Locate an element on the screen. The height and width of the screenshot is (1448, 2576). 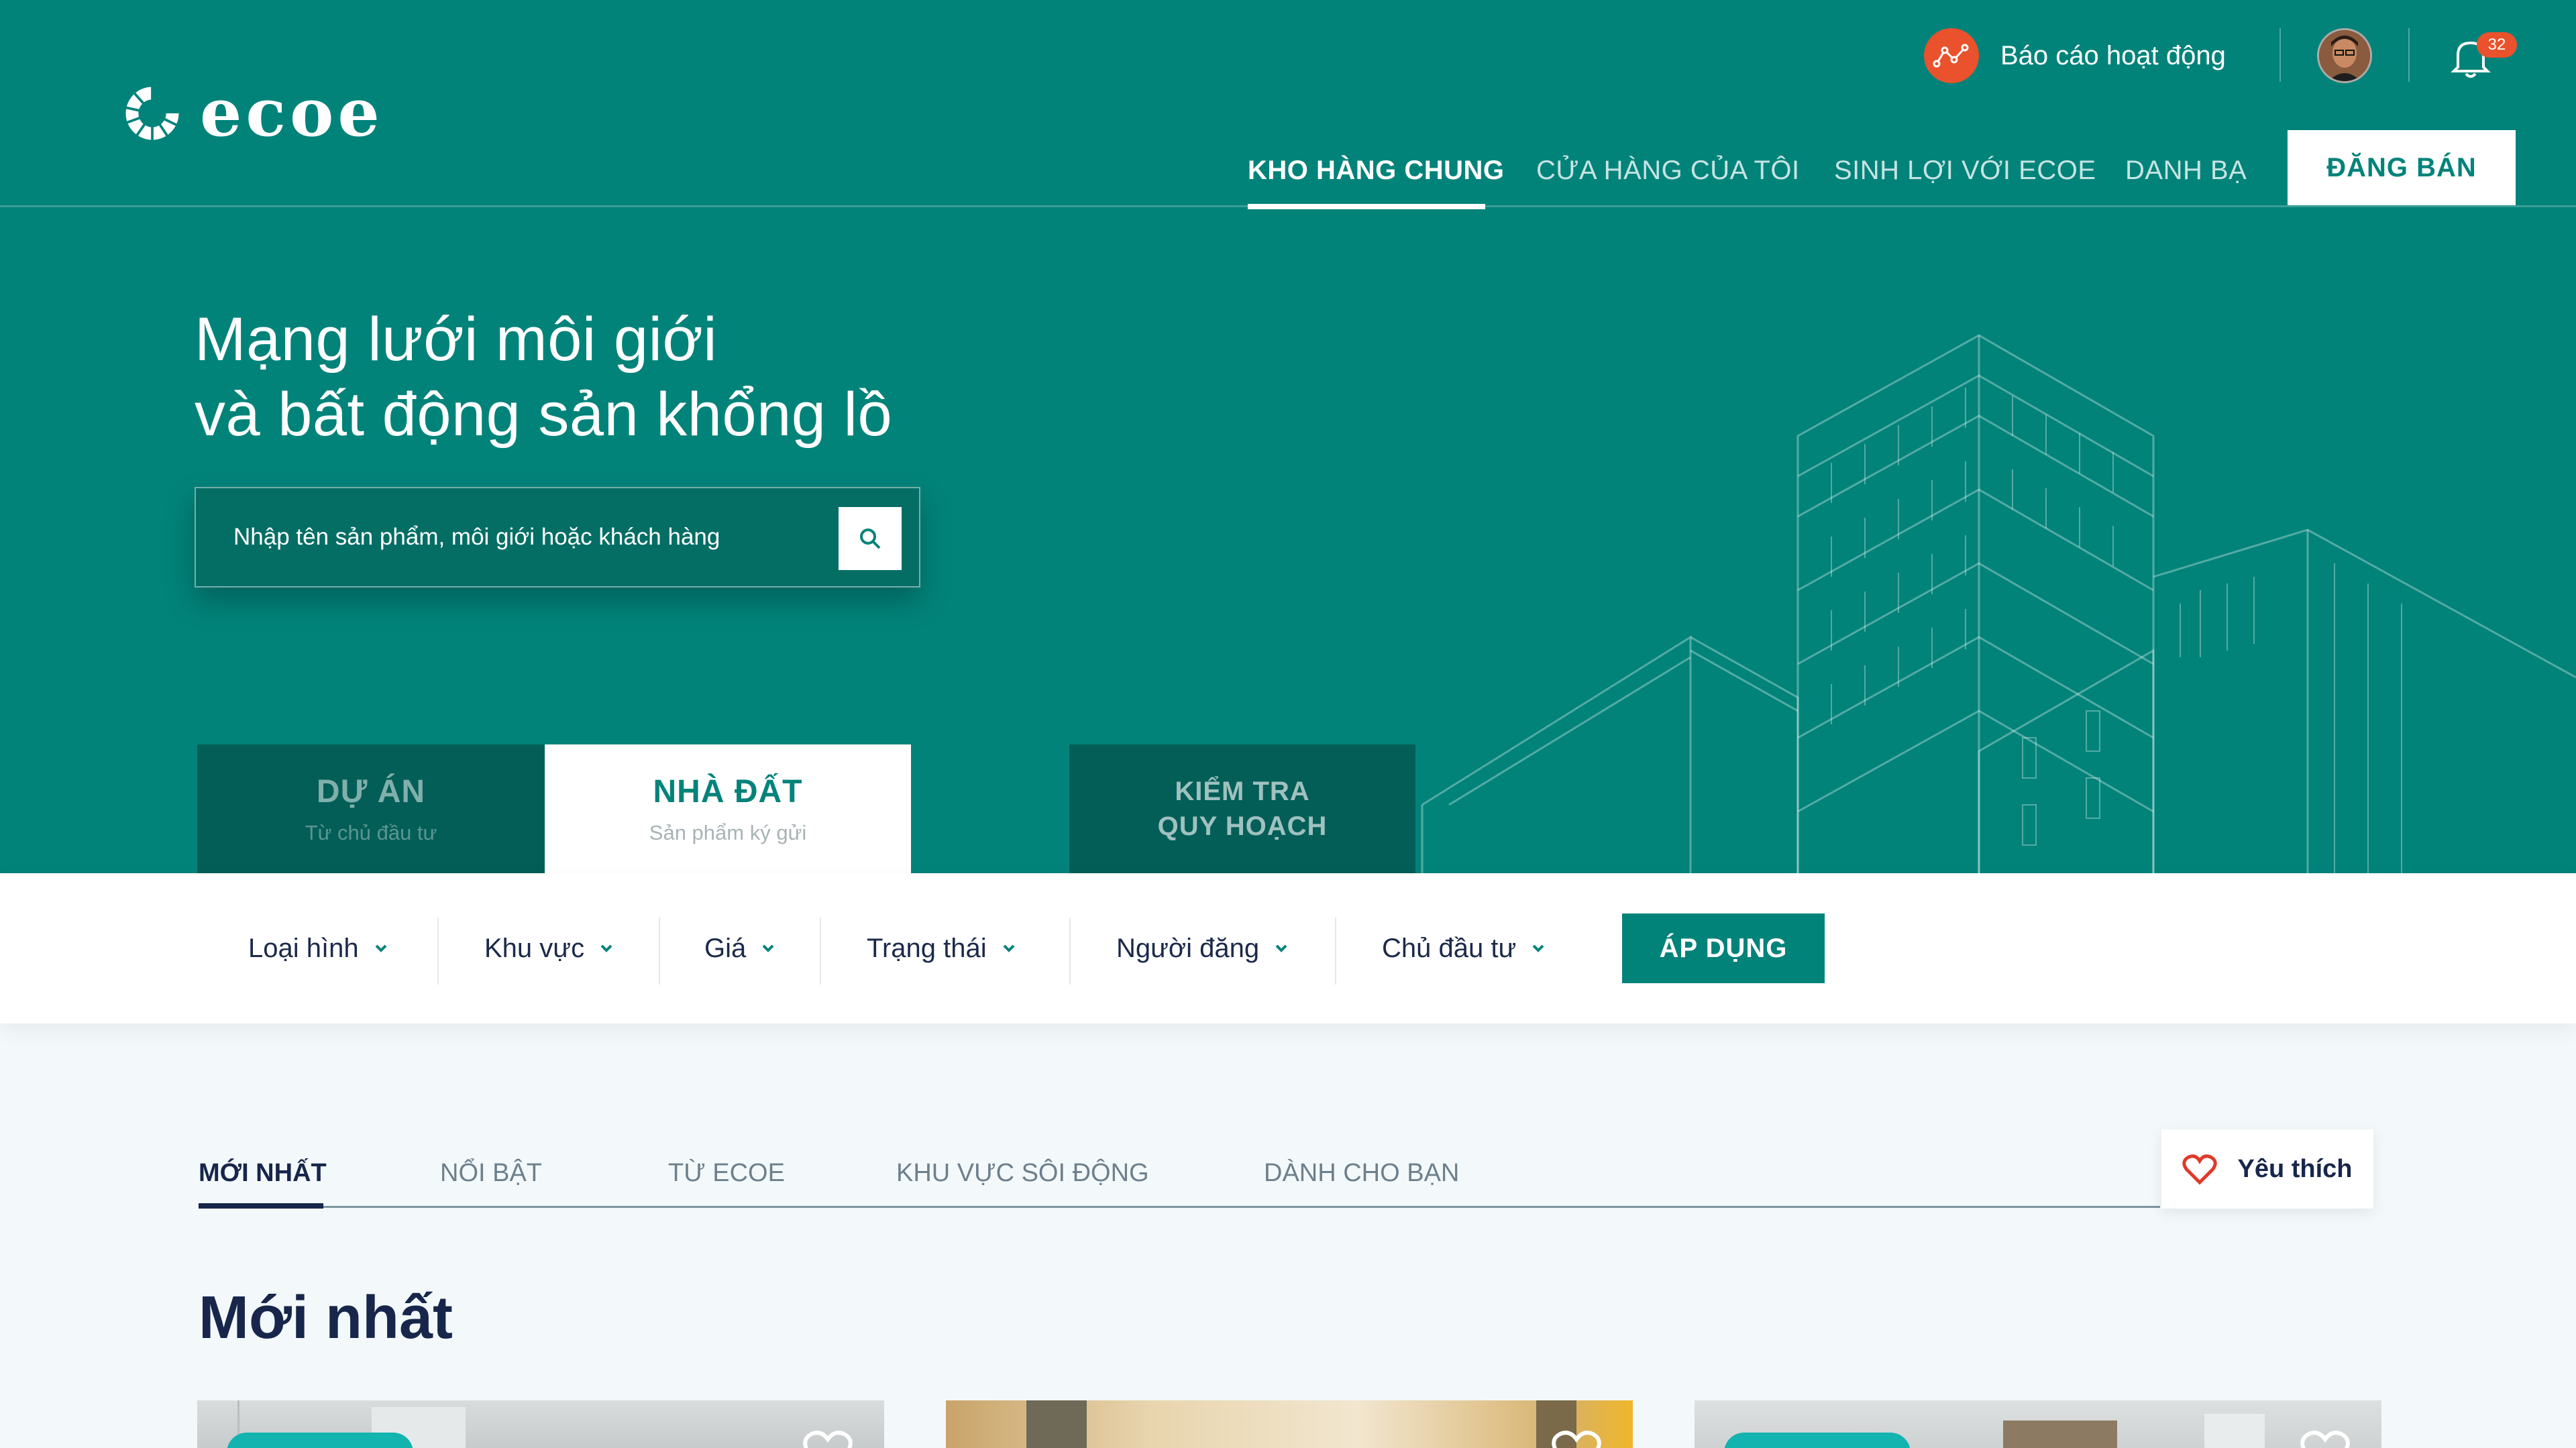
tab-tu-ecoe: TỪ ECOE is located at coordinates (726, 1173).